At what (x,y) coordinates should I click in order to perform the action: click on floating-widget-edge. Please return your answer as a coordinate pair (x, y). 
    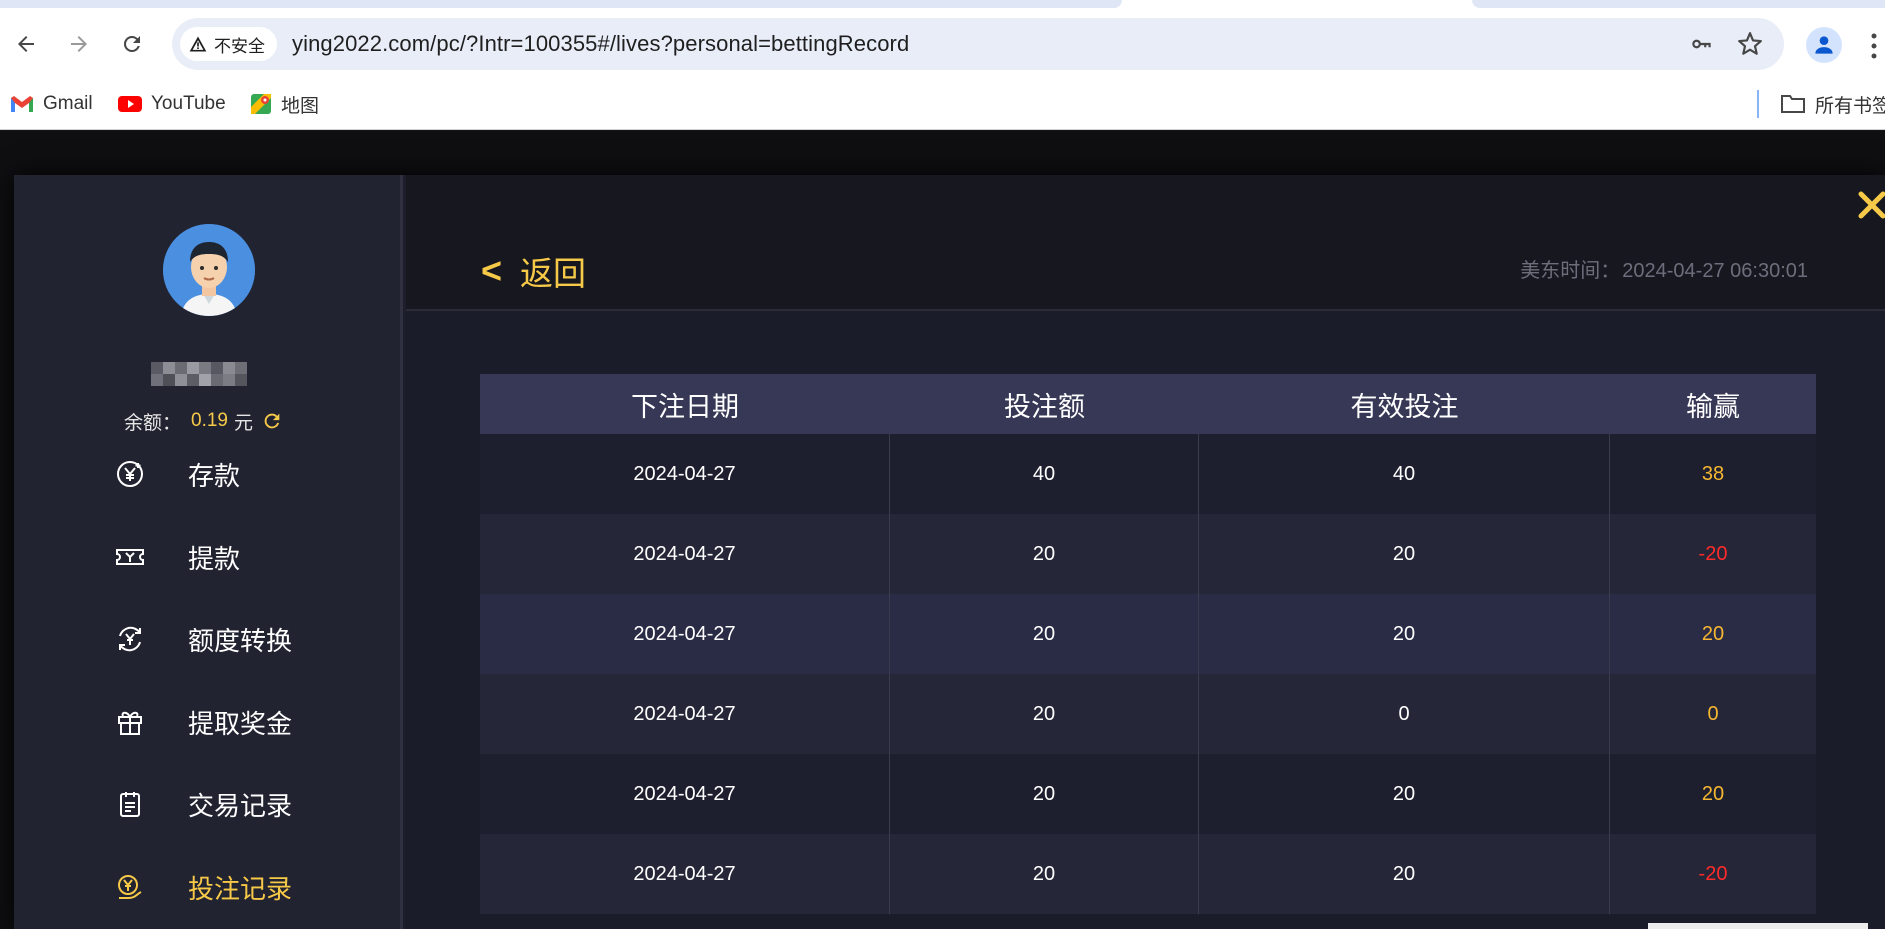
    Looking at the image, I should click on (1758, 926).